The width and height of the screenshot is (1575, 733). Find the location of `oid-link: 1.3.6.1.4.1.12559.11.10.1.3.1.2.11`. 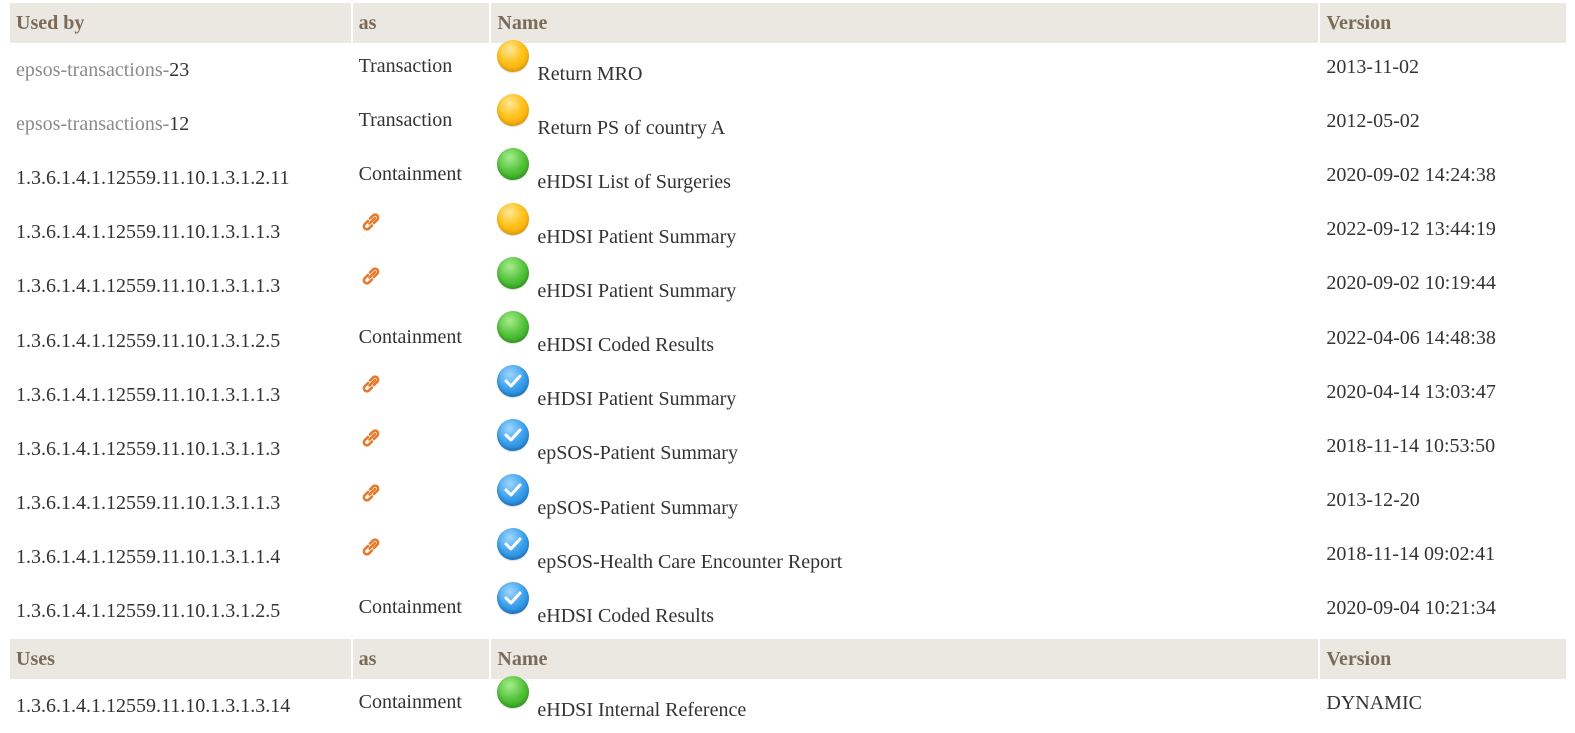

oid-link: 1.3.6.1.4.1.12559.11.10.1.3.1.2.11 is located at coordinates (153, 178).